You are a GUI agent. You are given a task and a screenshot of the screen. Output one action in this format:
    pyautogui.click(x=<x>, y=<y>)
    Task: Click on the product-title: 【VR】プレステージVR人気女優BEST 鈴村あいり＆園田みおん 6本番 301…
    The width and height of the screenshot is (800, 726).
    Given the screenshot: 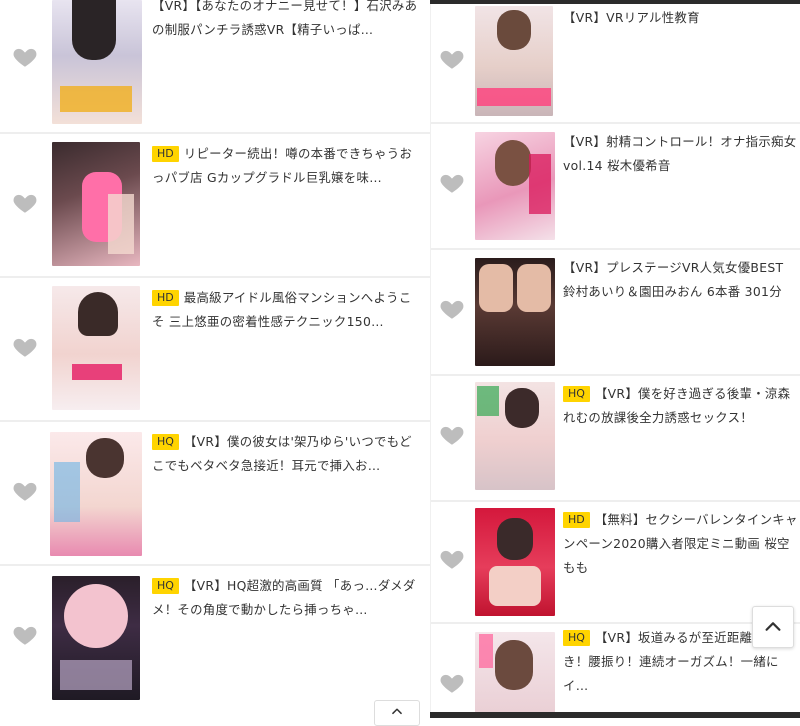 What is the action you would take?
    pyautogui.click(x=681, y=280)
    